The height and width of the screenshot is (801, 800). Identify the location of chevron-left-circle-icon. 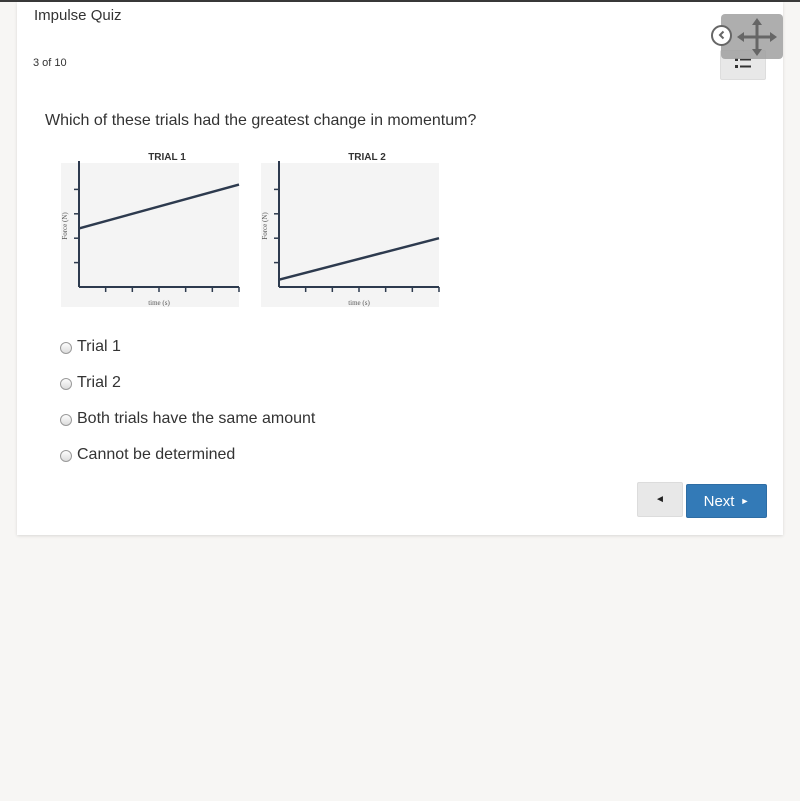
(722, 36).